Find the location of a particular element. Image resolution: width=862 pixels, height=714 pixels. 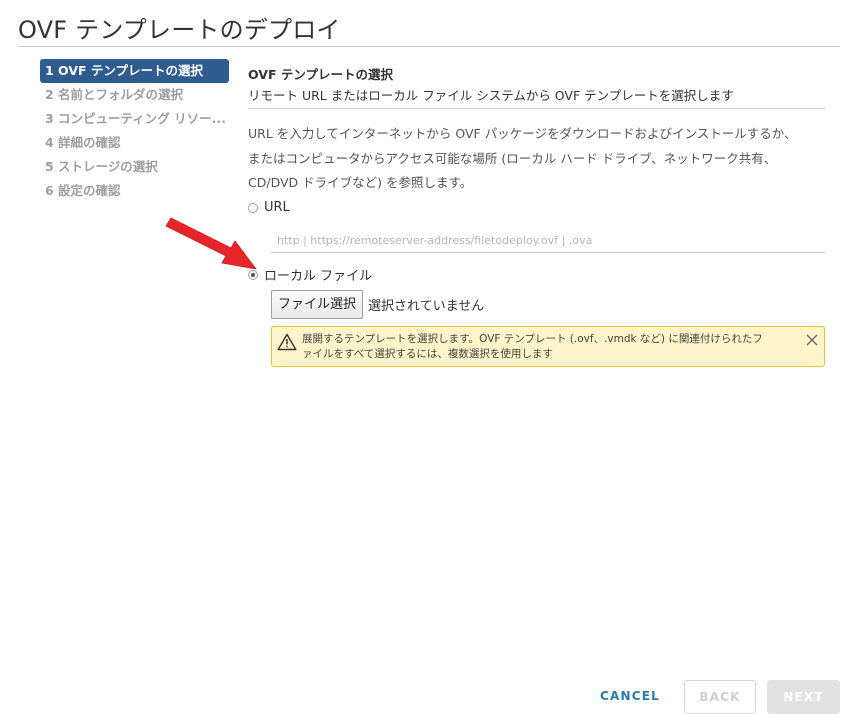

next-button: NEXT is located at coordinates (803, 697).